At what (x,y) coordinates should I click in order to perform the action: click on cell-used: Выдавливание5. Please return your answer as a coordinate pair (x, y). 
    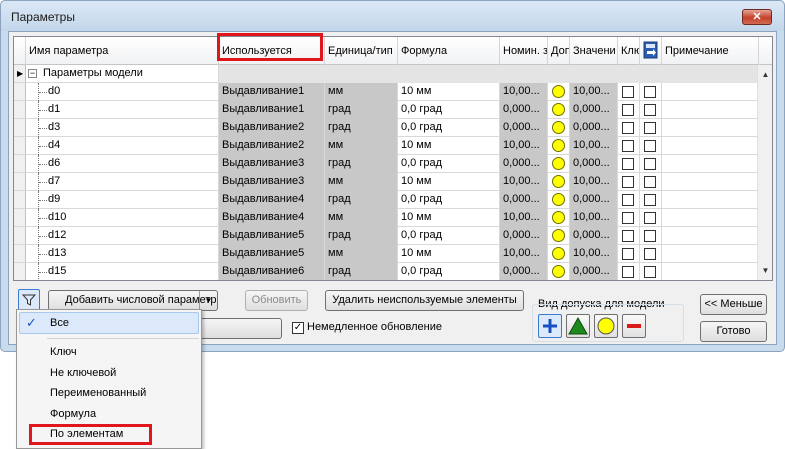
    Looking at the image, I should click on (272, 236).